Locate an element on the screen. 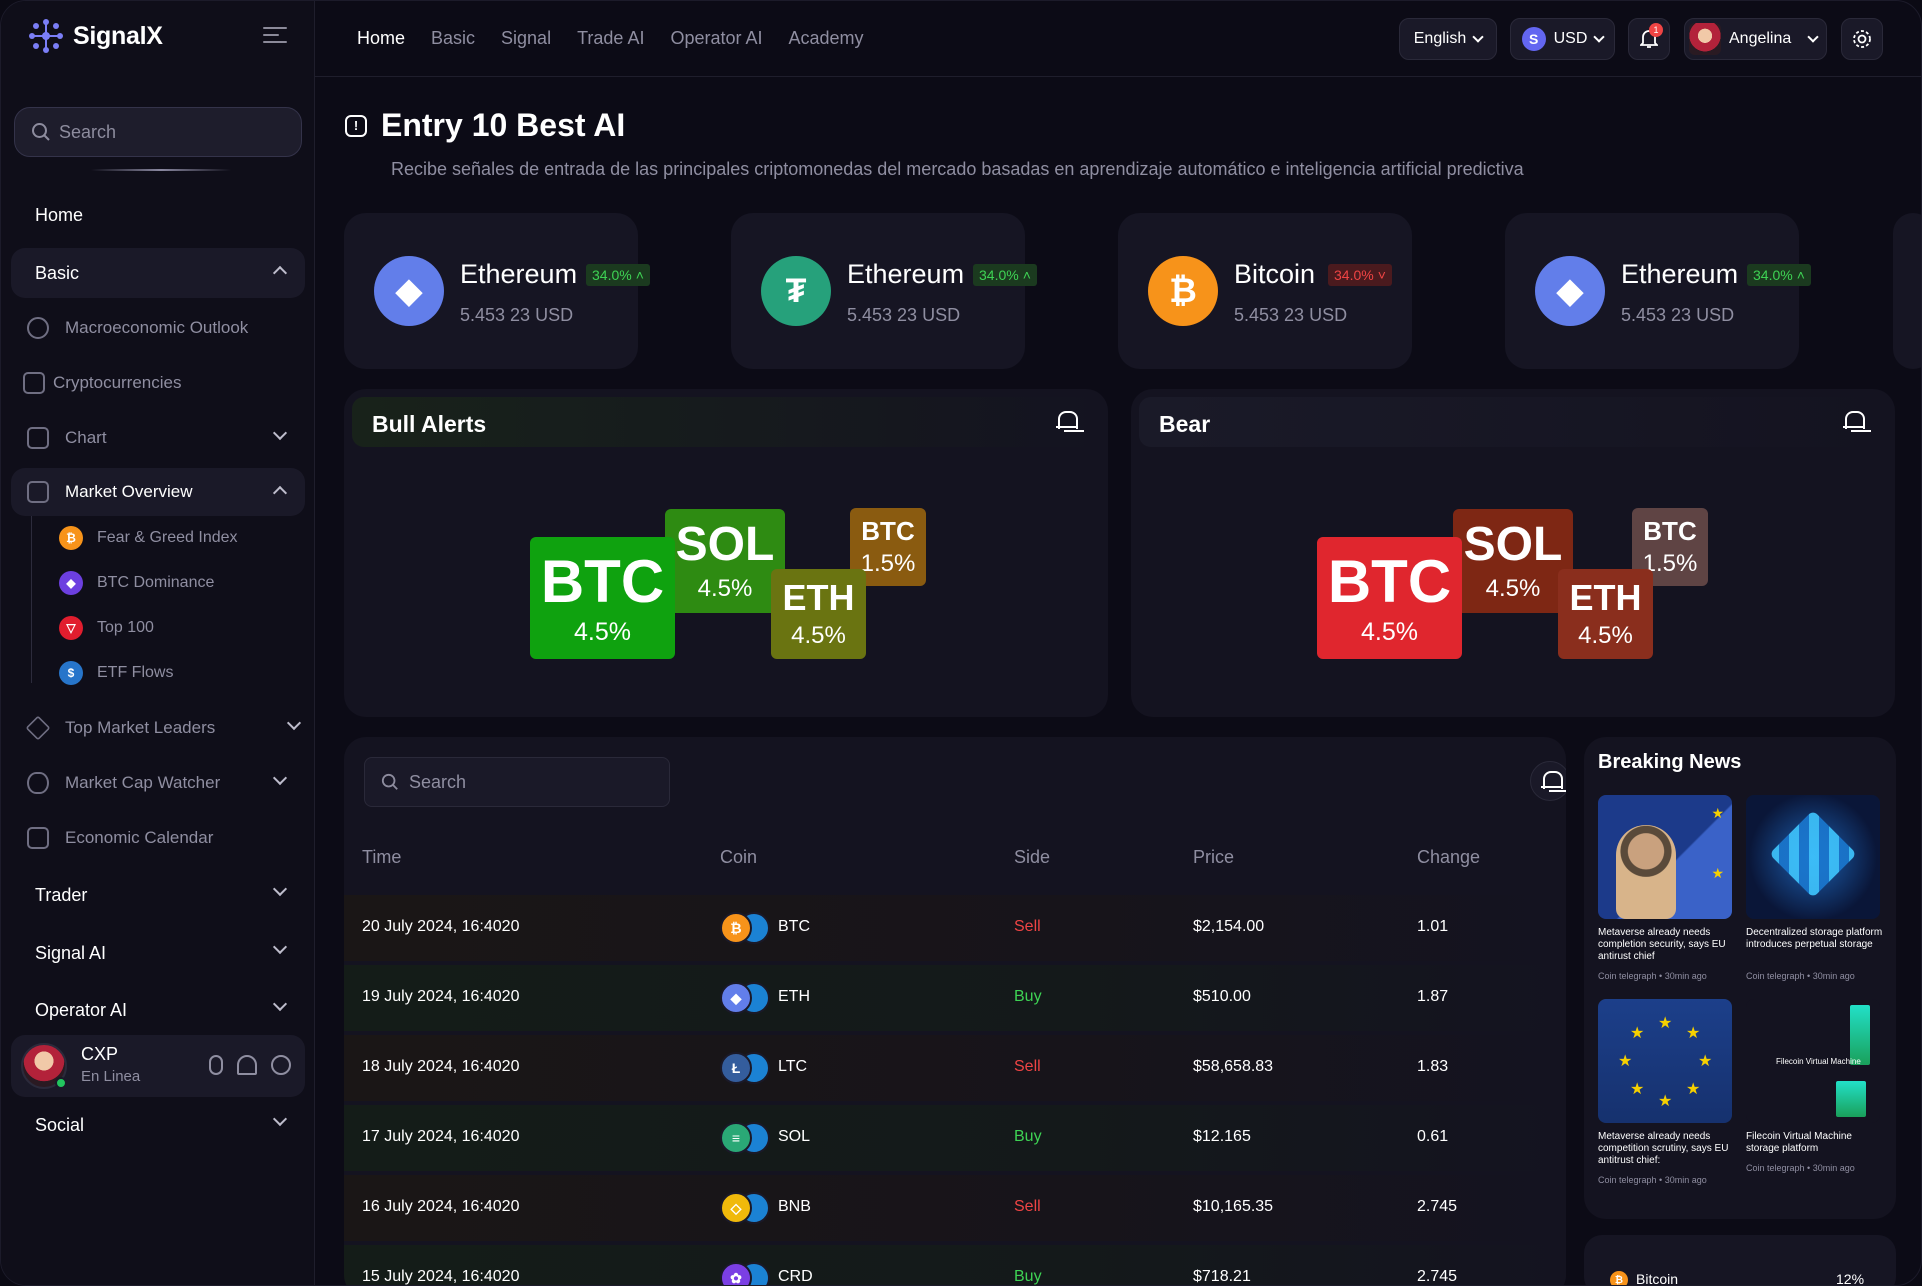 Image resolution: width=1922 pixels, height=1286 pixels. mini-coin-card: ₿ Bitcoin 12% is located at coordinates (1740, 1260).